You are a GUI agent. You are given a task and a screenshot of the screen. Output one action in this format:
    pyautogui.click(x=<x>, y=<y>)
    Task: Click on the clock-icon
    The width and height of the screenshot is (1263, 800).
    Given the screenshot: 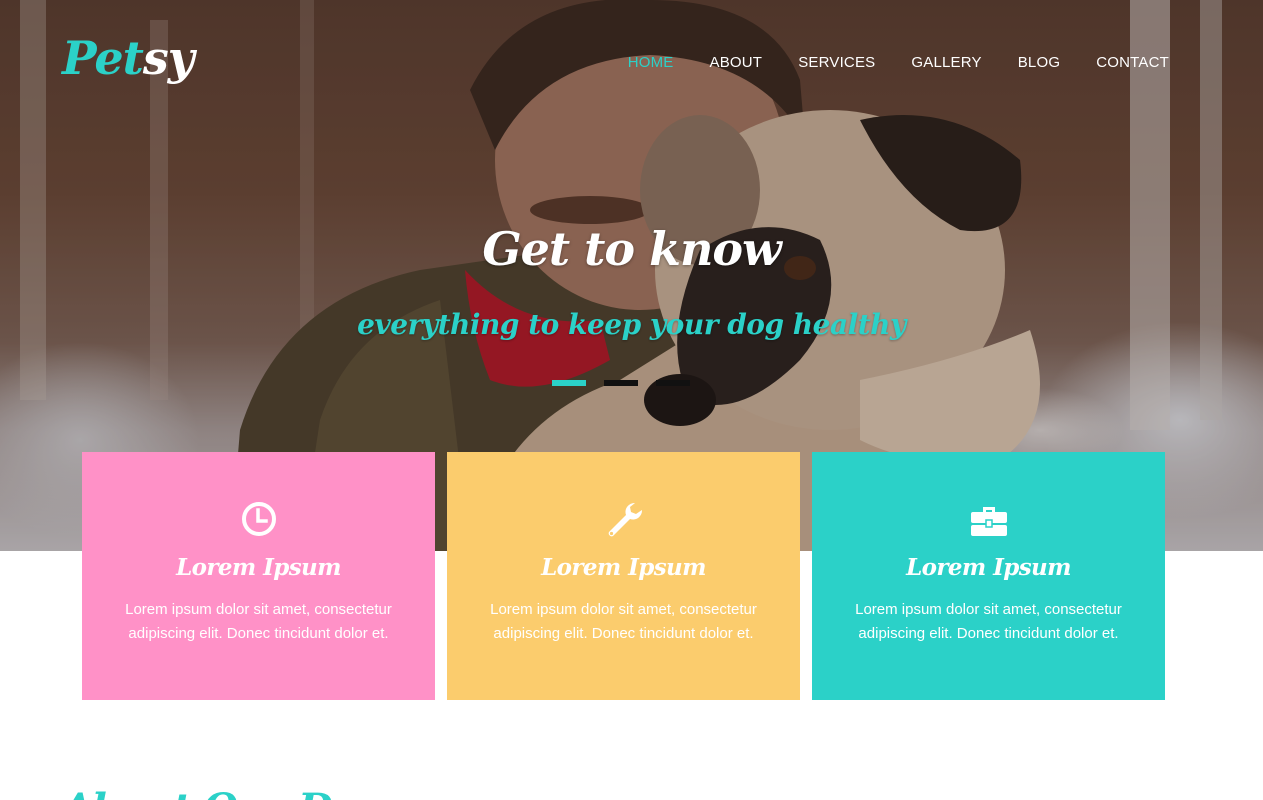 What is the action you would take?
    pyautogui.click(x=258, y=519)
    